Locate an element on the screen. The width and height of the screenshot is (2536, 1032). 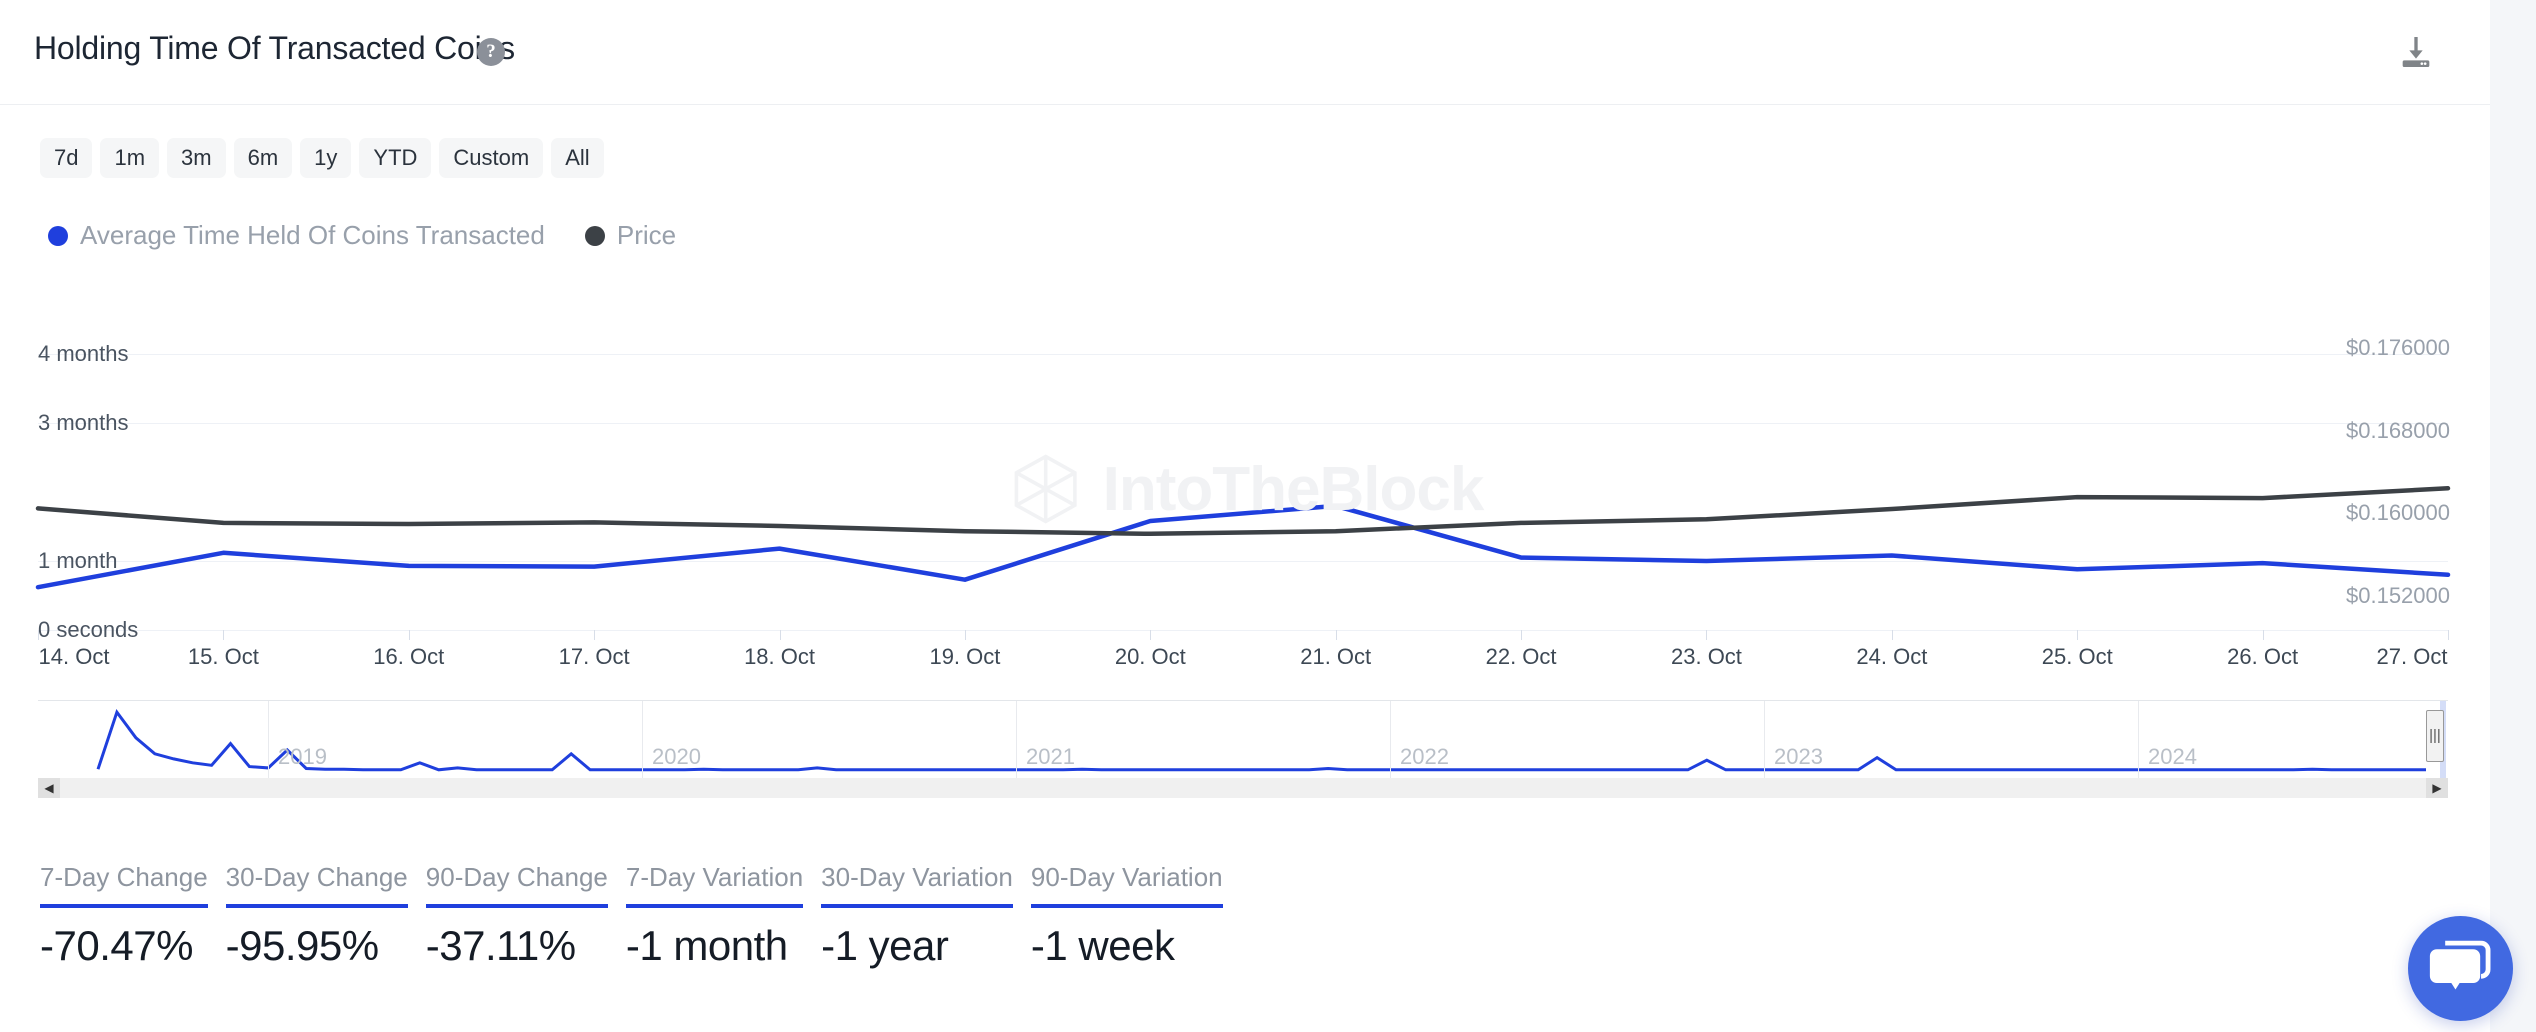
x-axis-label: 18. Oct is located at coordinates (779, 656).